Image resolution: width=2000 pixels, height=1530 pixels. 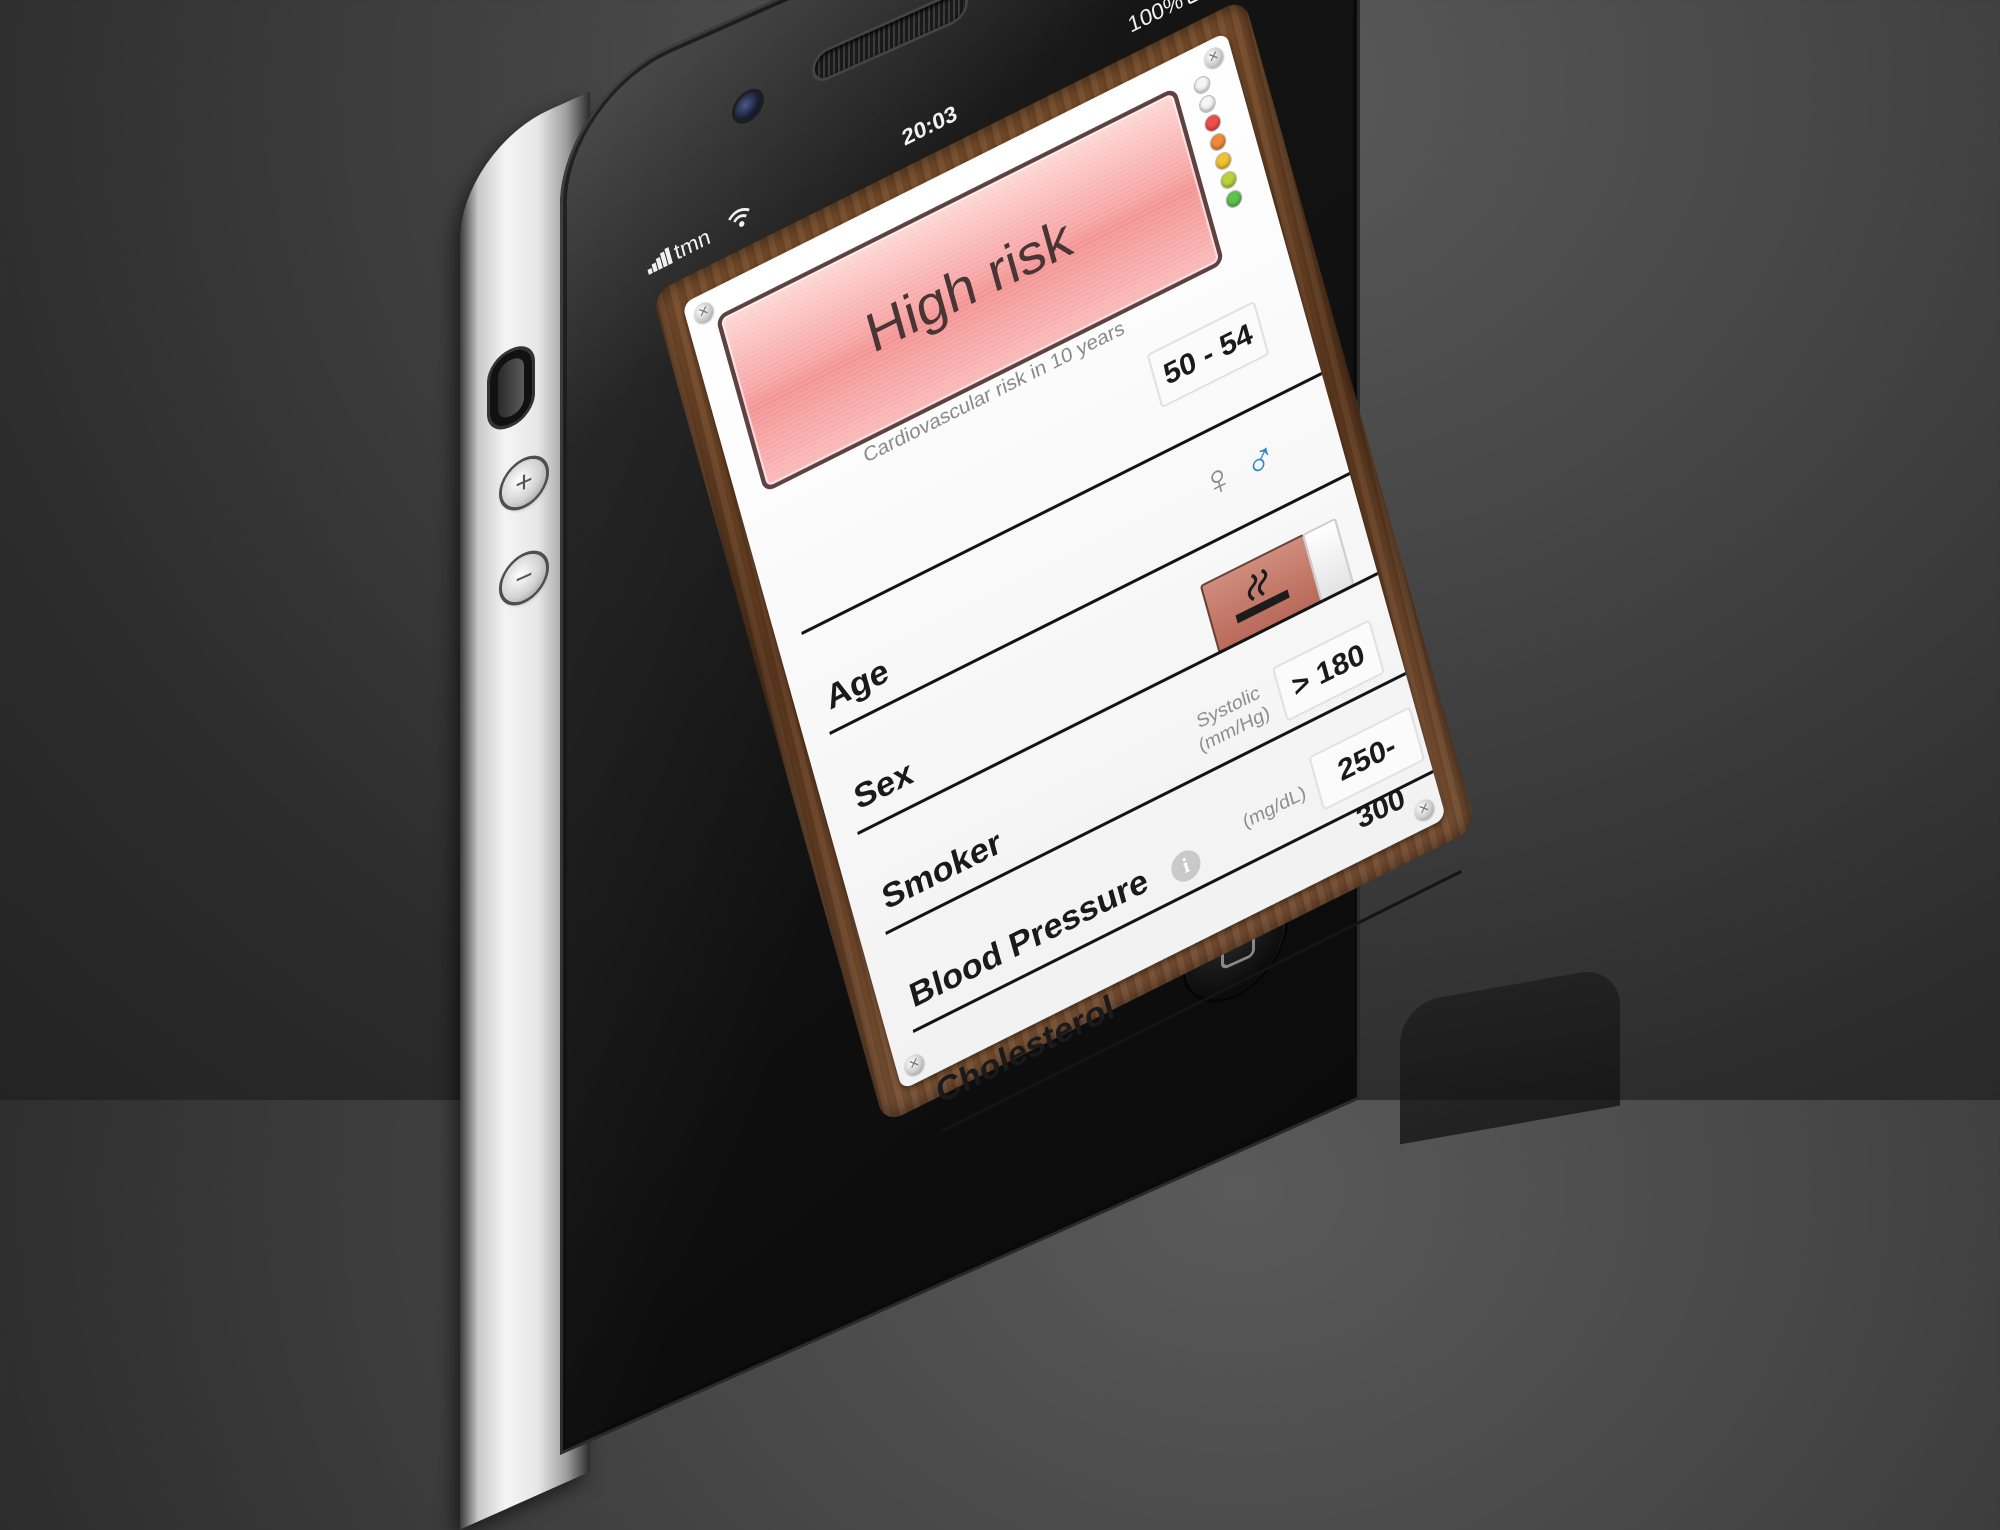 What do you see at coordinates (1186, 866) in the screenshot?
I see `info-icon: i` at bounding box center [1186, 866].